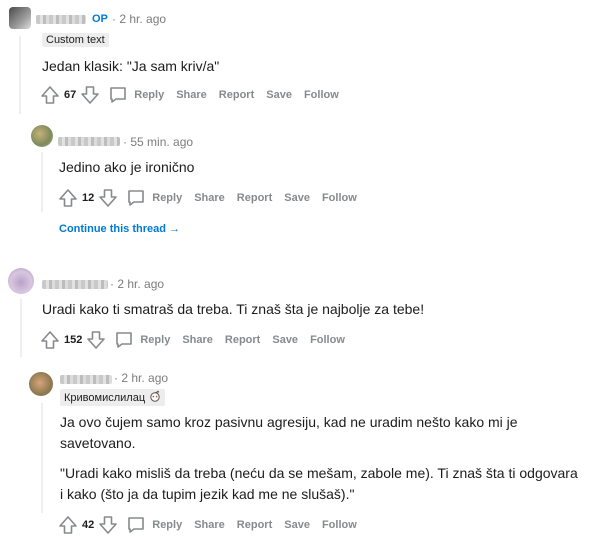 The height and width of the screenshot is (541, 592). I want to click on user-flair: Custom text, so click(75, 40).